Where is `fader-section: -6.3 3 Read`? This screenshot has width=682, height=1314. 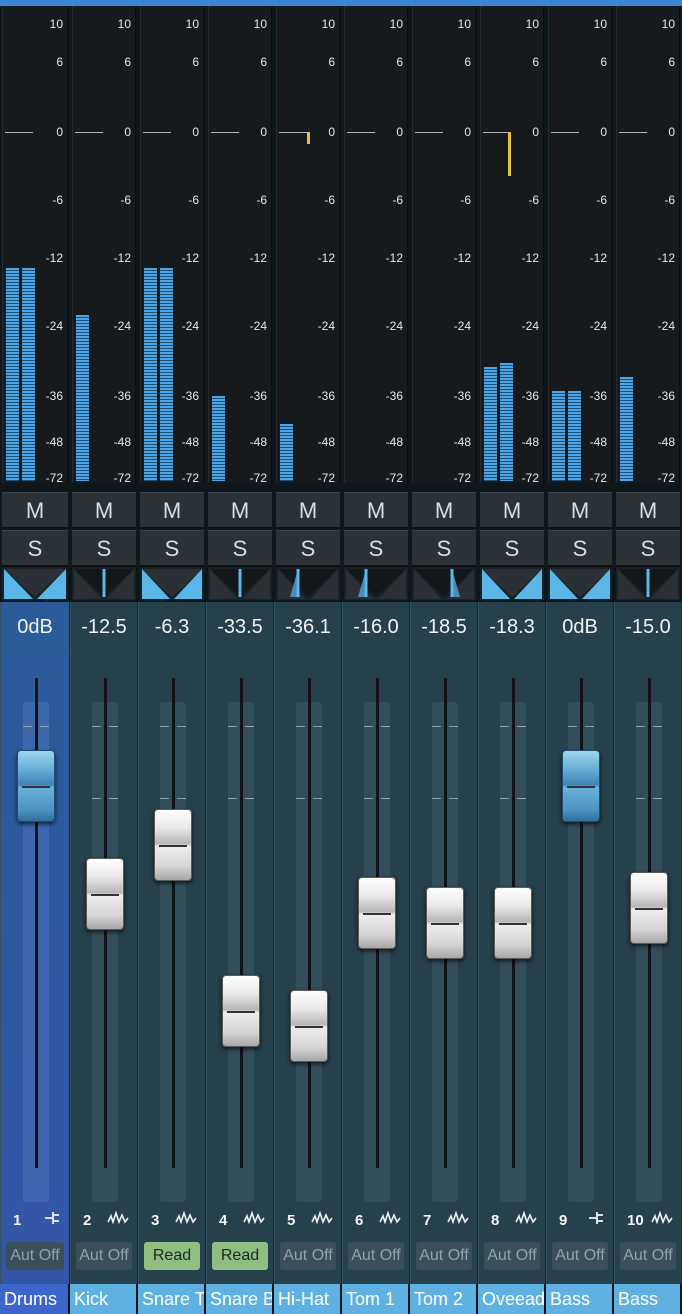 fader-section: -6.3 3 Read is located at coordinates (172, 943).